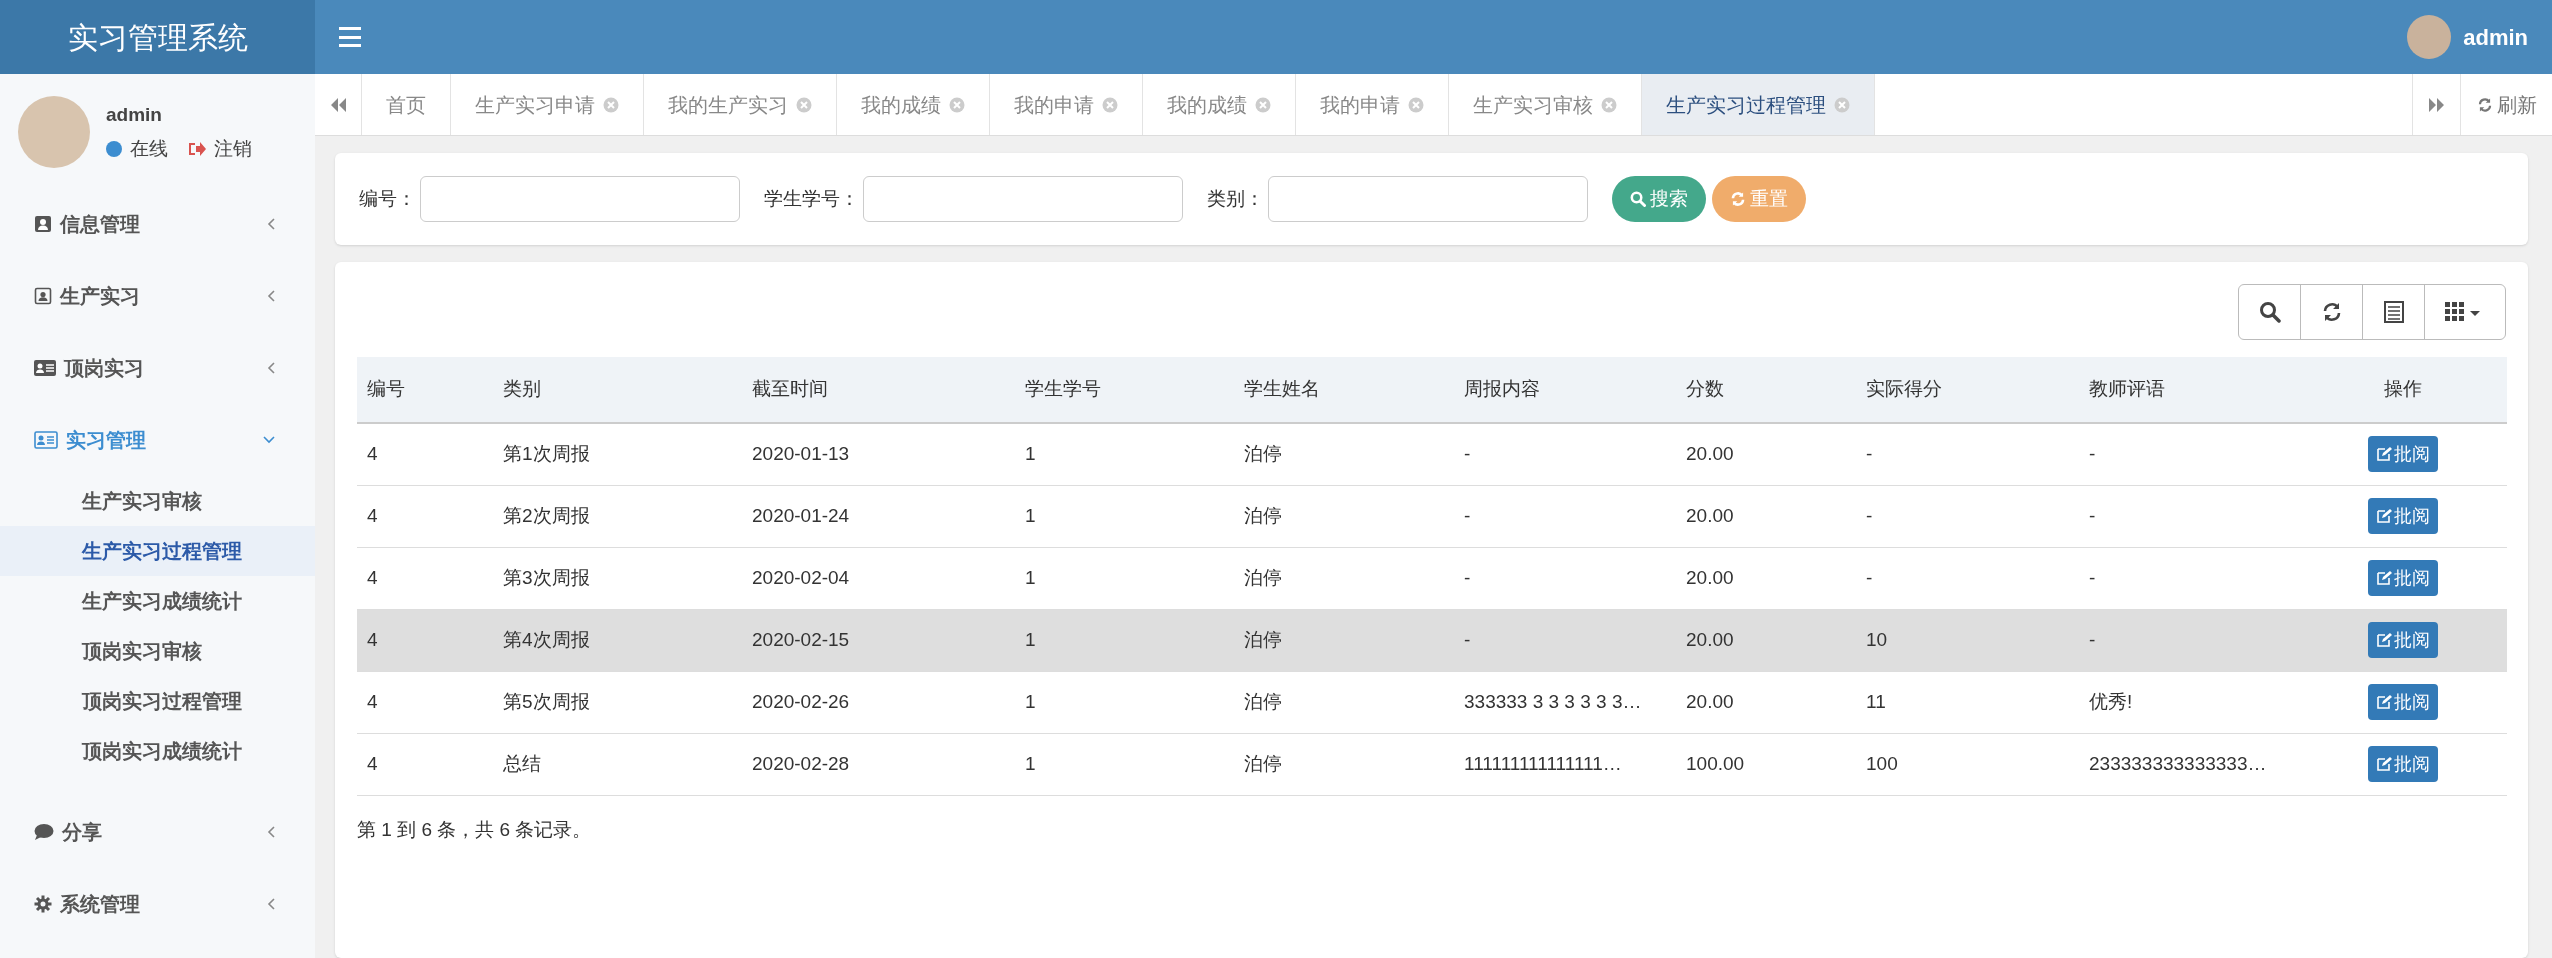  Describe the element at coordinates (1344, 390) in the screenshot. I see `column-header: 学生姓名` at that location.